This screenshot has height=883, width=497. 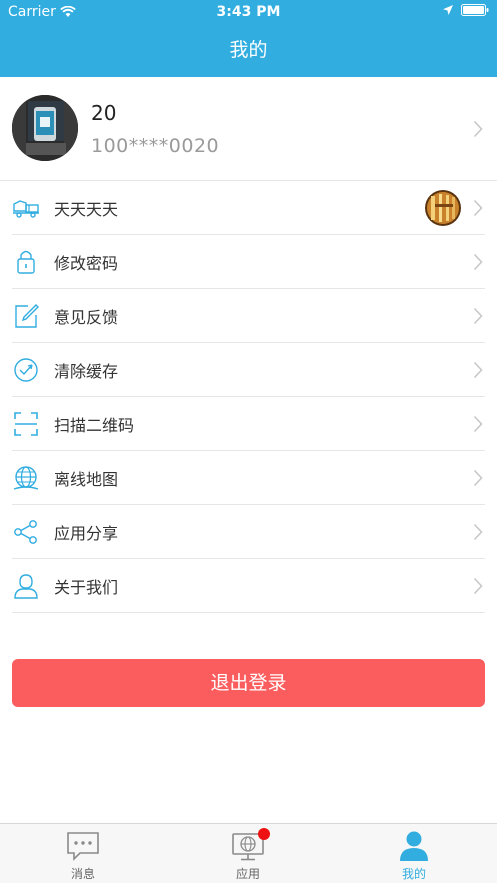 I want to click on menu-item-change-password: 修改密码, so click(x=248, y=262).